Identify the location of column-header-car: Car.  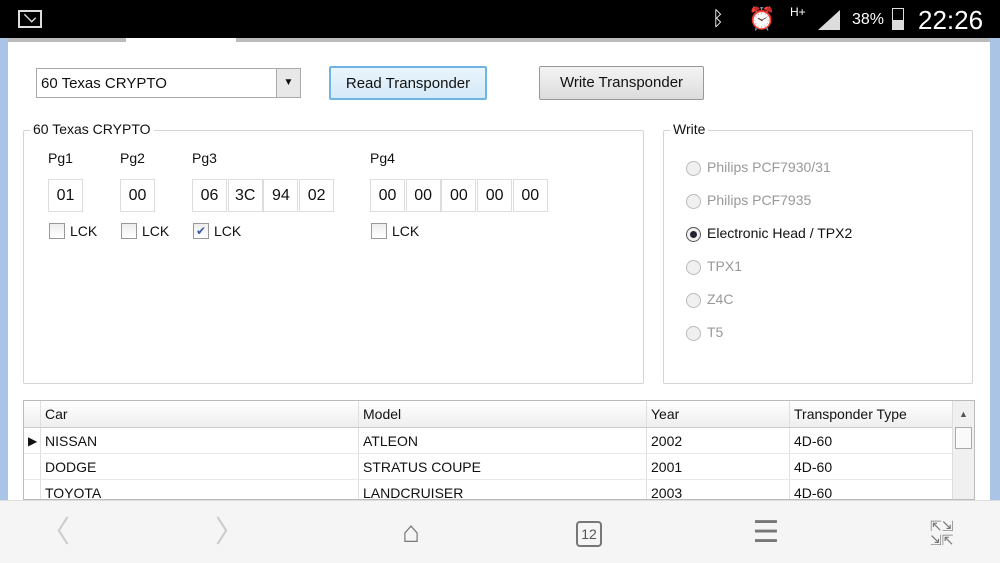
(54, 414).